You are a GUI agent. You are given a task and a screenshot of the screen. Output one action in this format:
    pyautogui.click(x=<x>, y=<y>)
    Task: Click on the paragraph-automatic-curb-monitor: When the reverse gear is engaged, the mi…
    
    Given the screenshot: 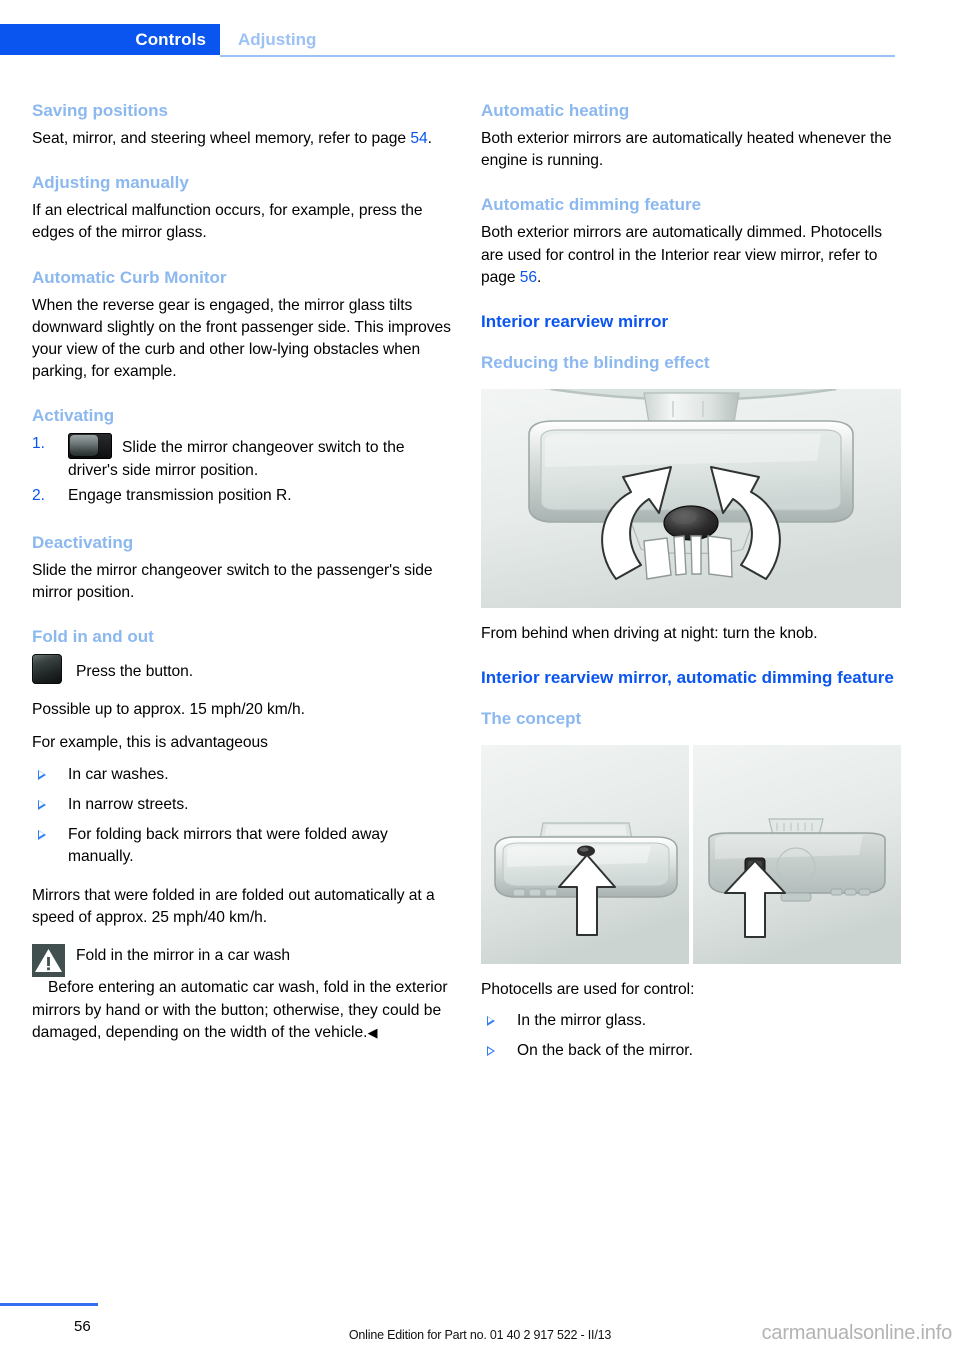 What is the action you would take?
    pyautogui.click(x=241, y=338)
    